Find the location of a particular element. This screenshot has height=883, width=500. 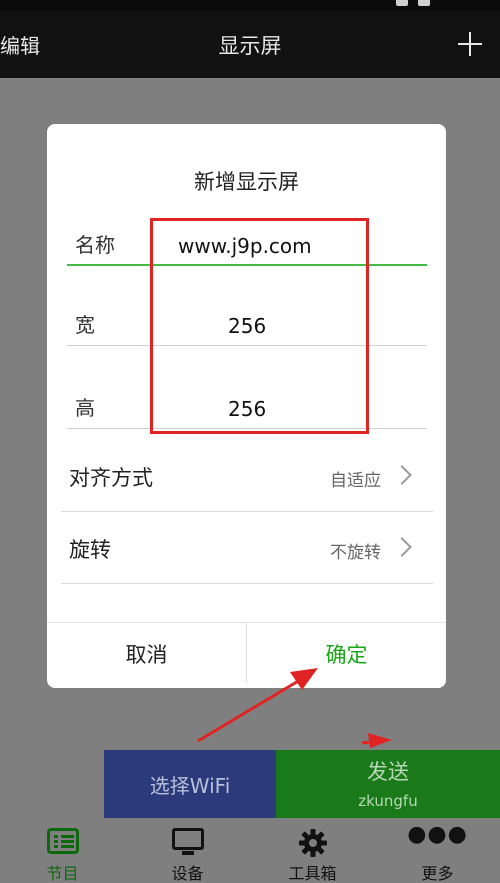

field-label: 高 is located at coordinates (85, 408).